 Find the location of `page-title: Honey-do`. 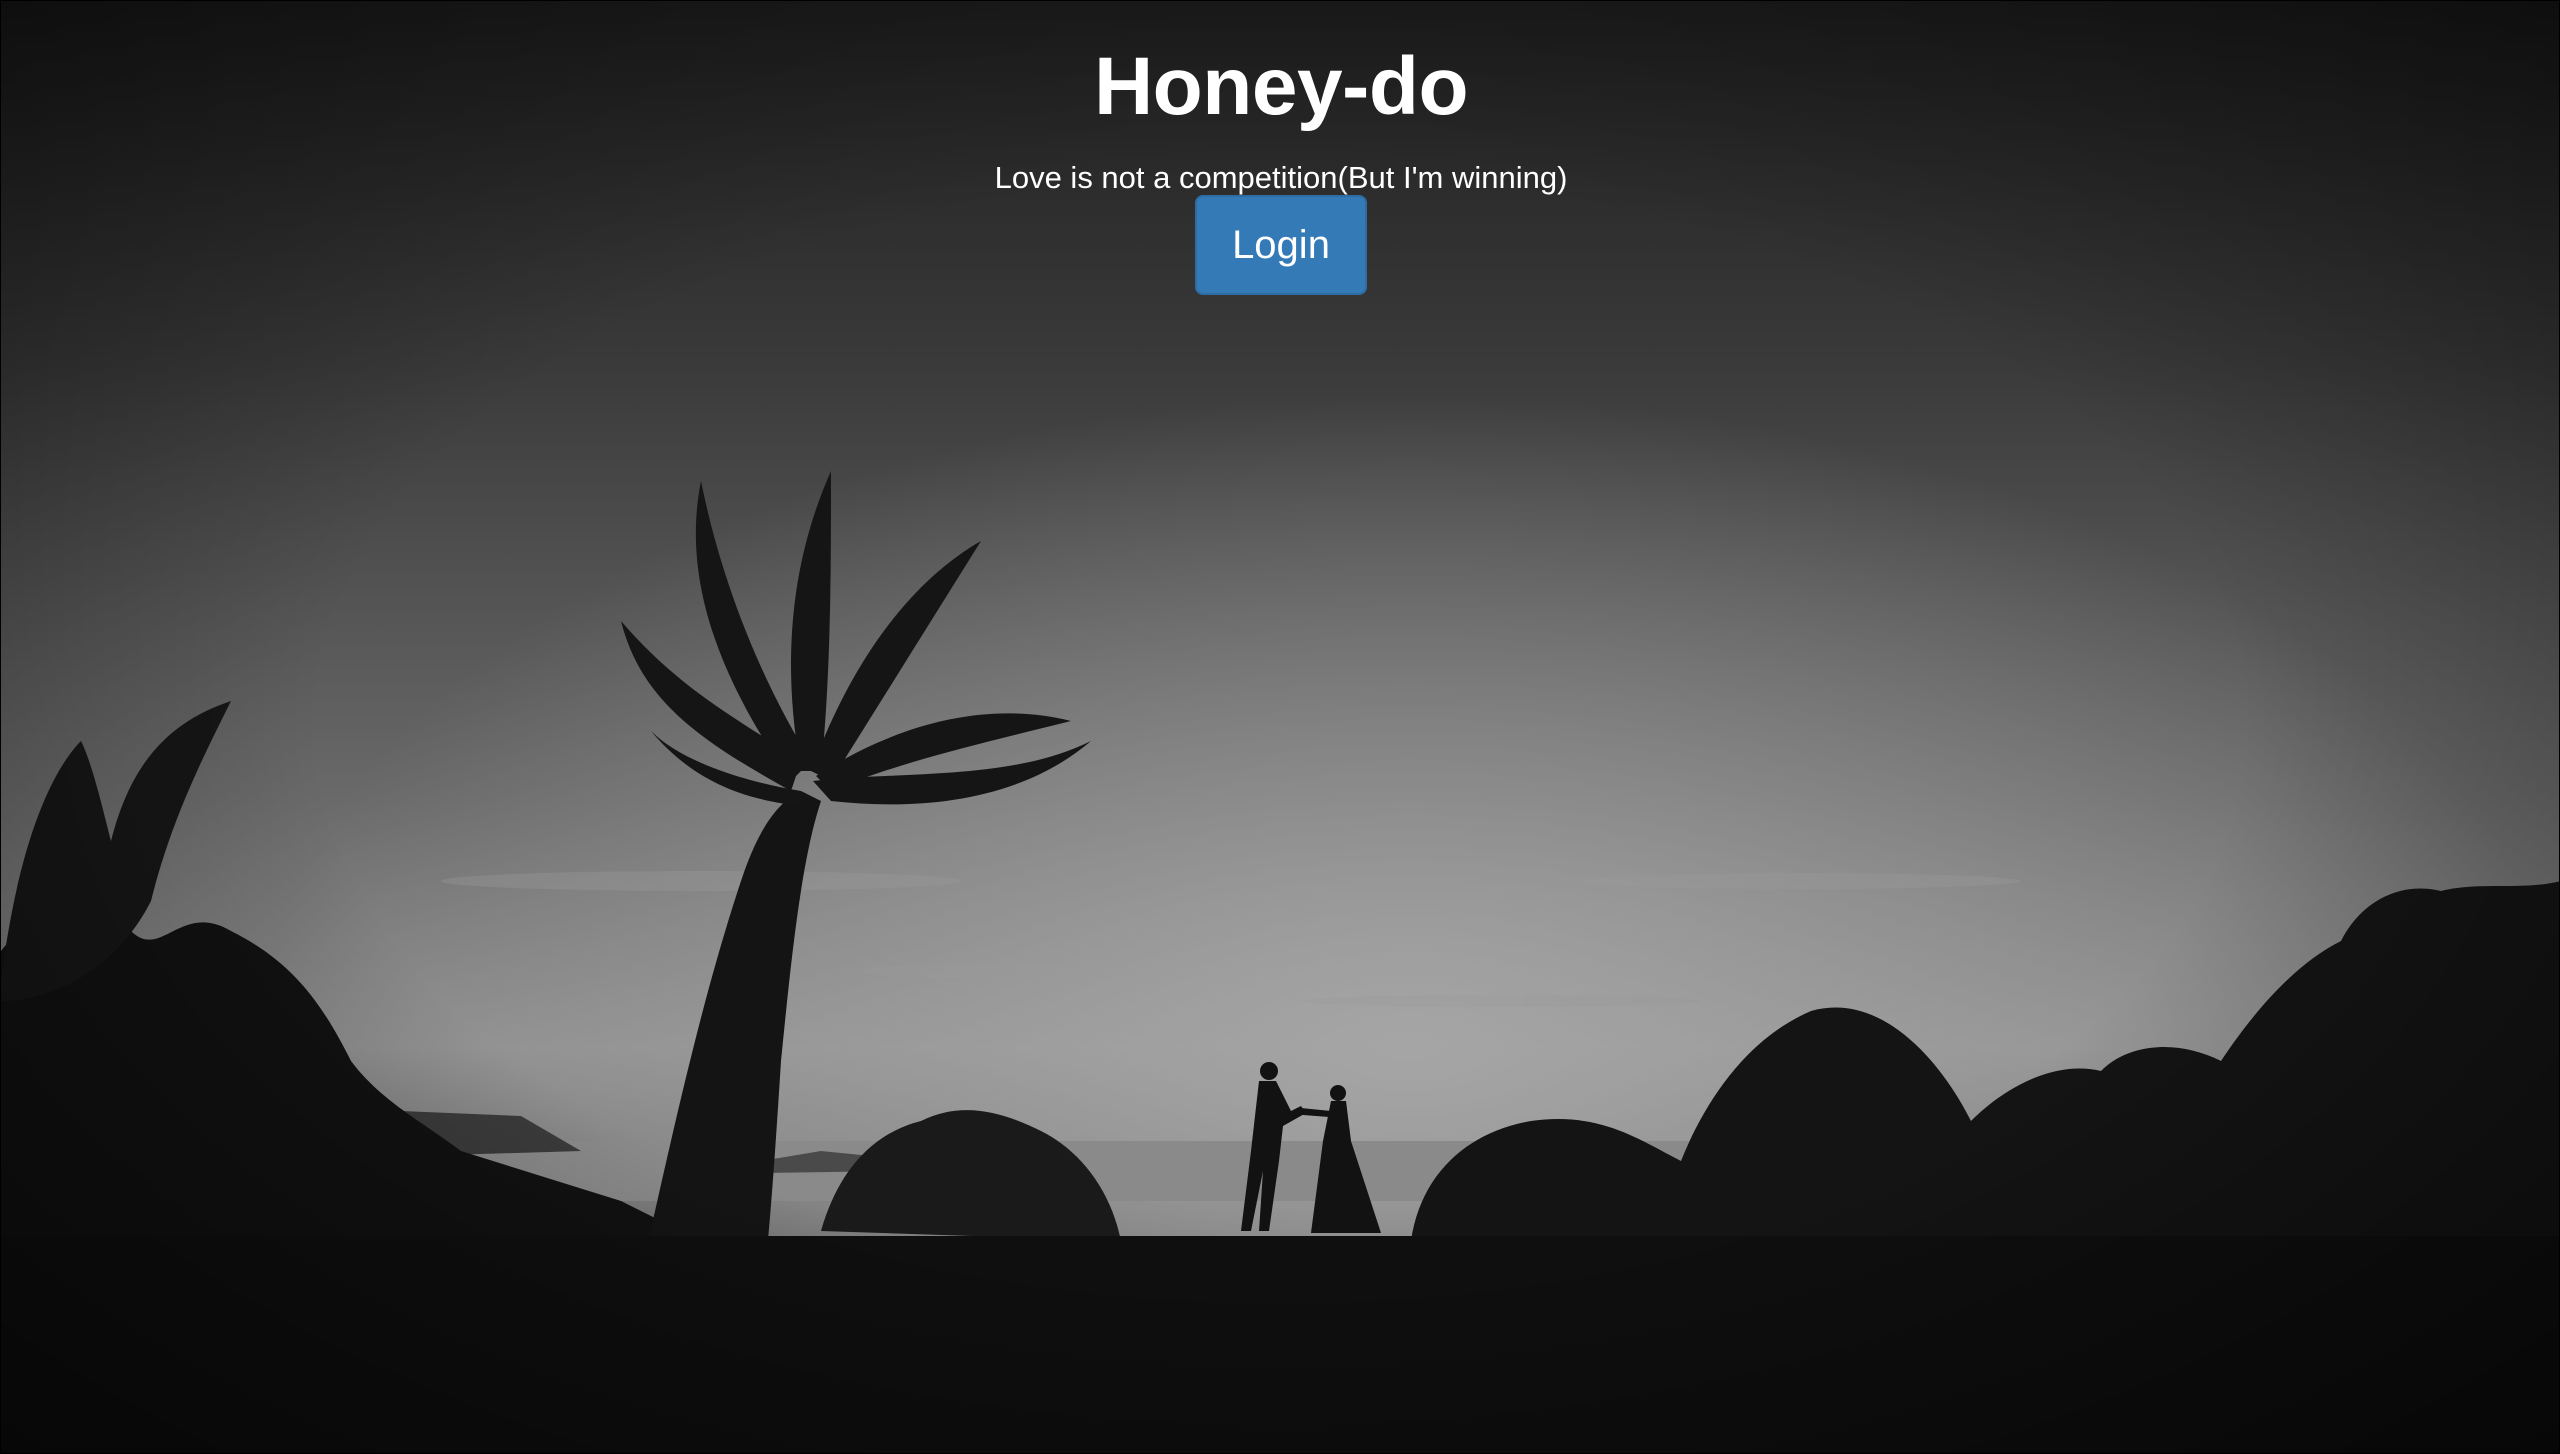

page-title: Honey-do is located at coordinates (1281, 86).